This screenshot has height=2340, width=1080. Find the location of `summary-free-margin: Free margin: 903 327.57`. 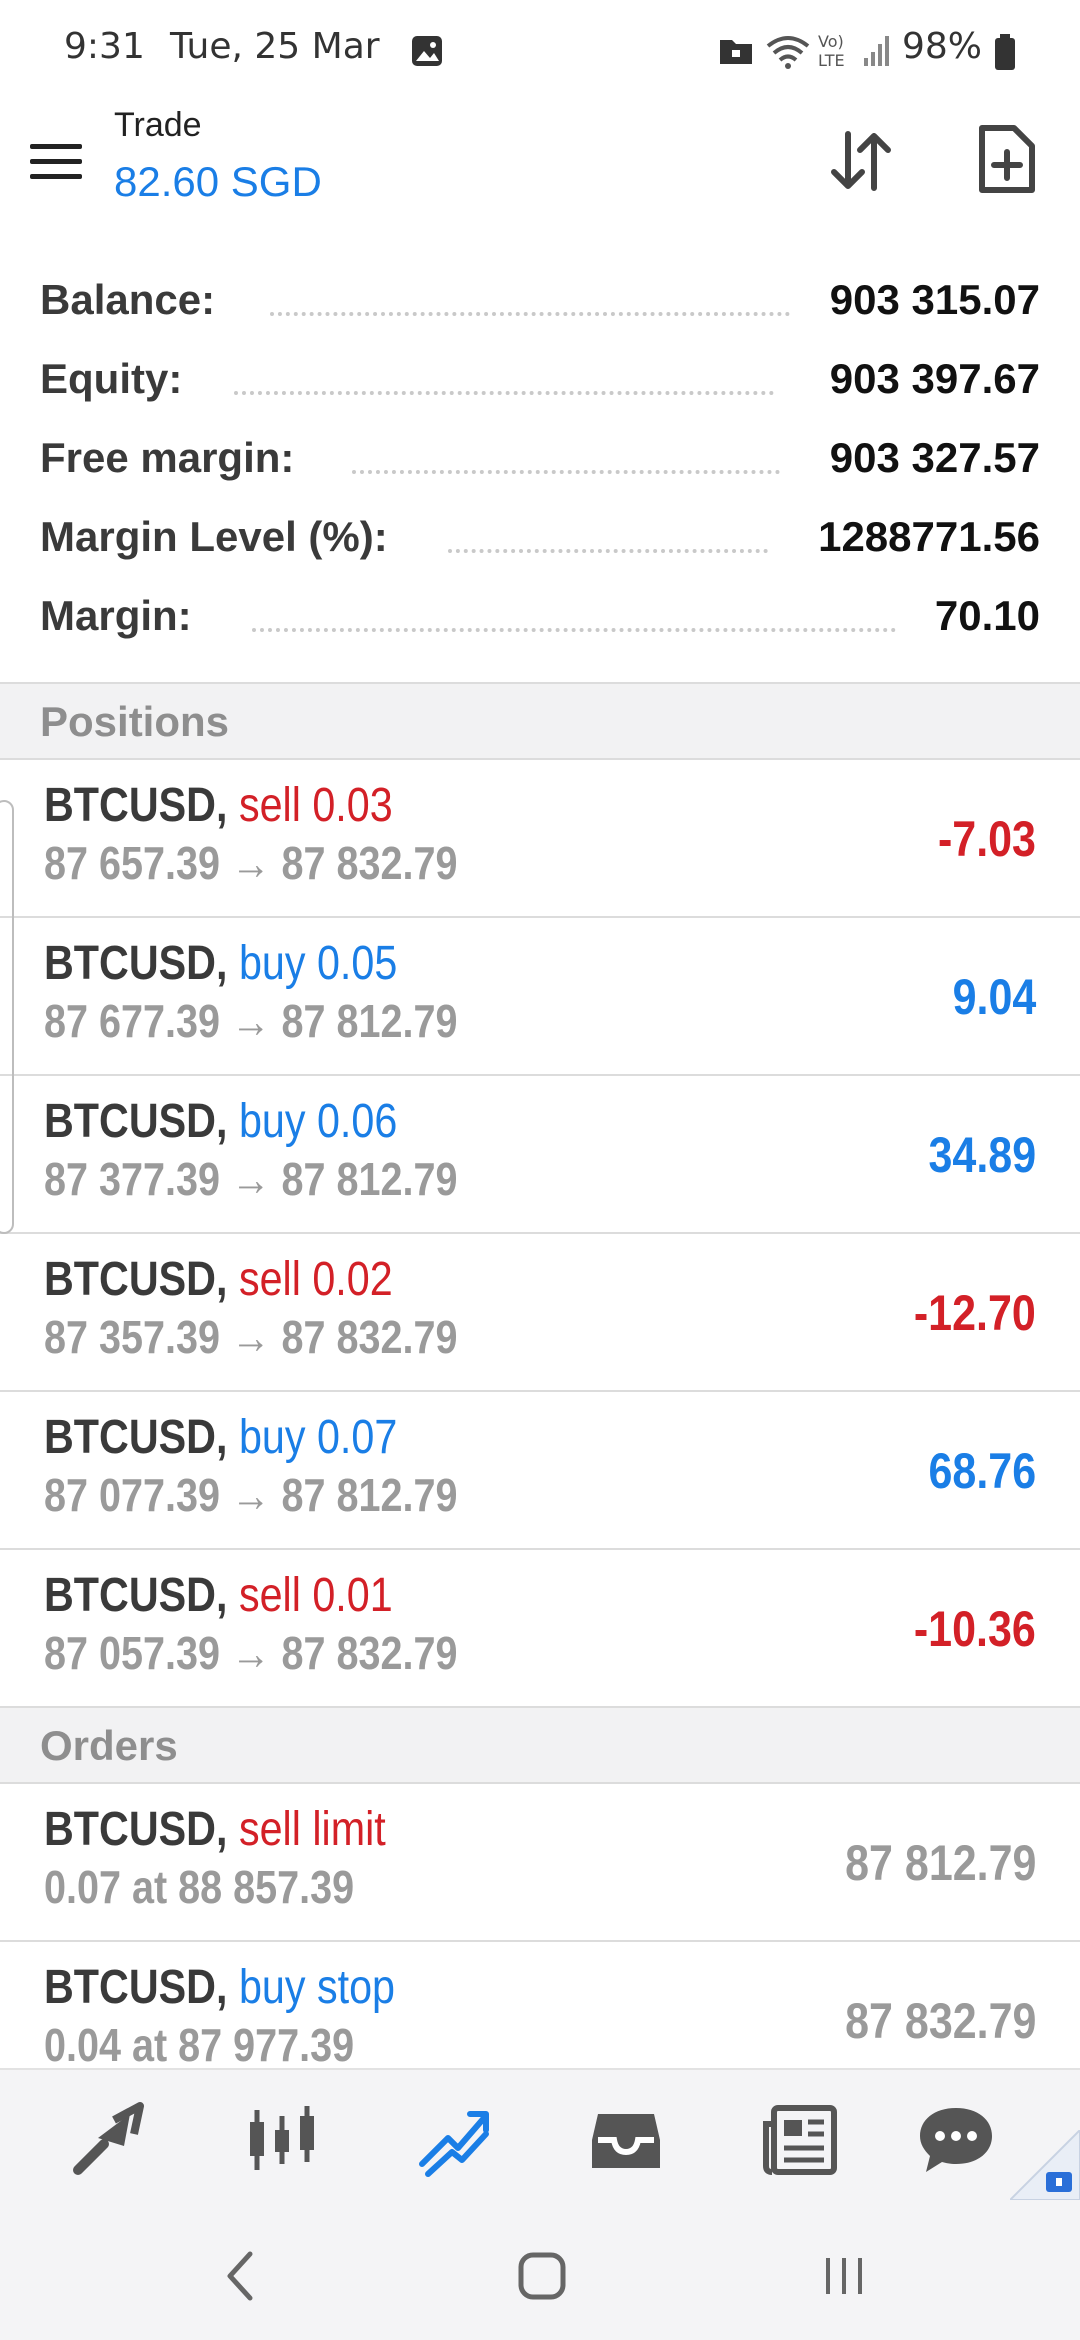

summary-free-margin: Free margin: 903 327.57 is located at coordinates (540, 457).